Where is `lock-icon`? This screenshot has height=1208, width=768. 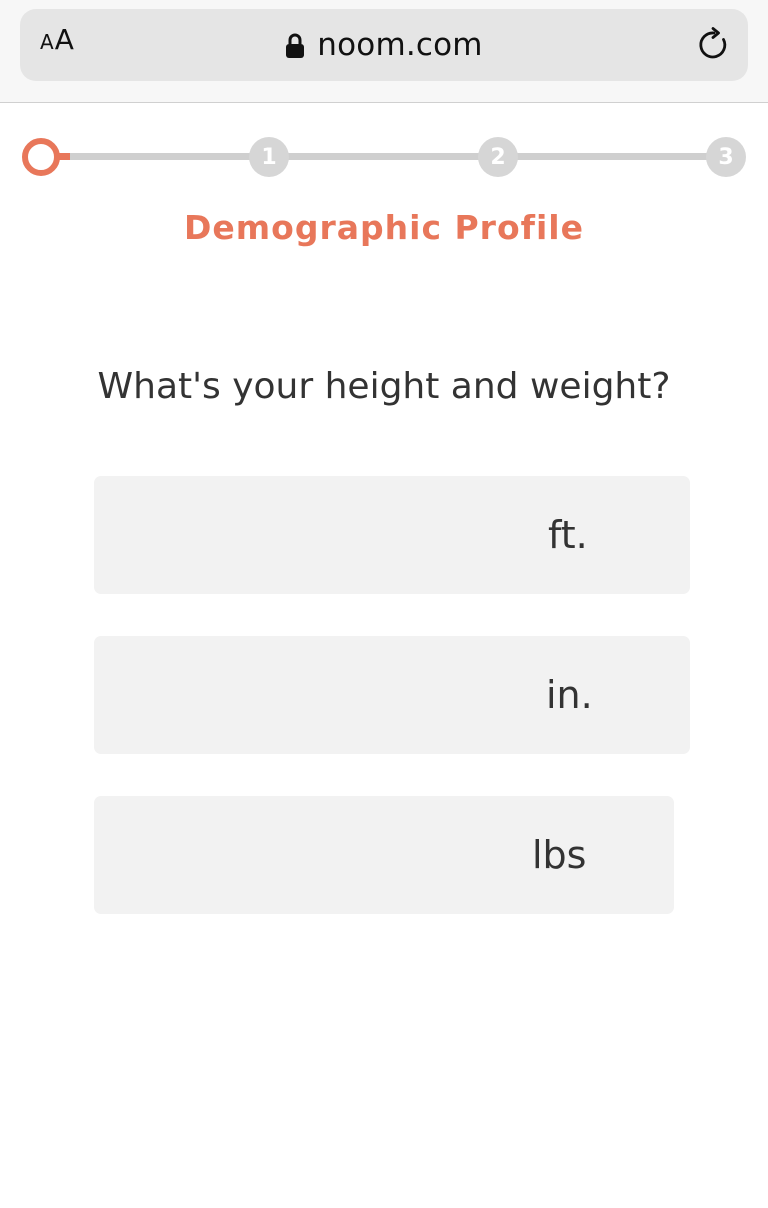
lock-icon is located at coordinates (295, 45).